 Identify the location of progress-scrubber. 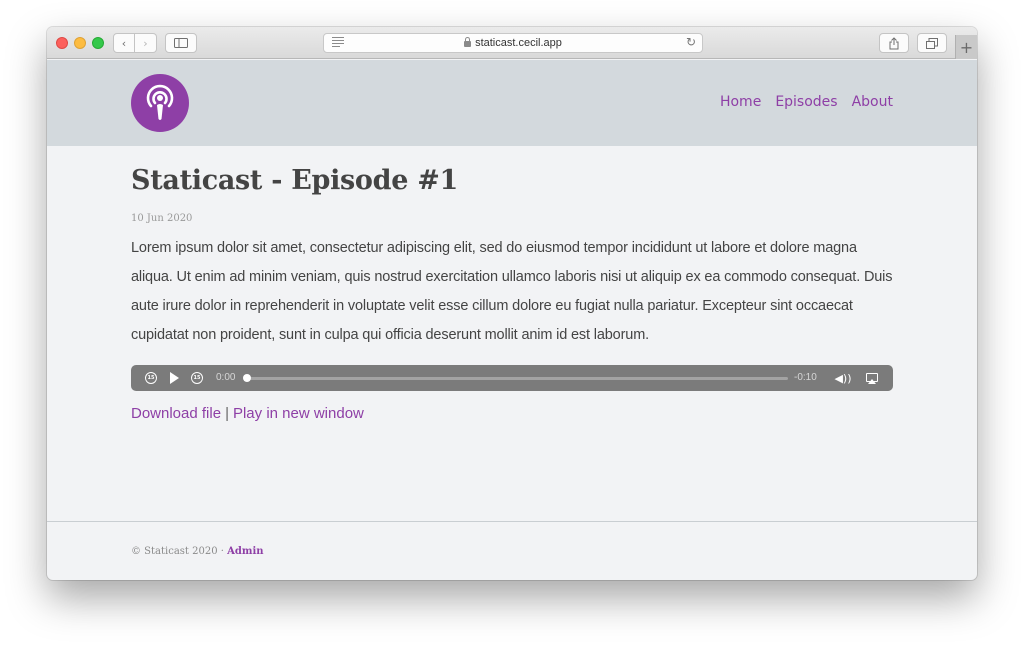
(517, 378).